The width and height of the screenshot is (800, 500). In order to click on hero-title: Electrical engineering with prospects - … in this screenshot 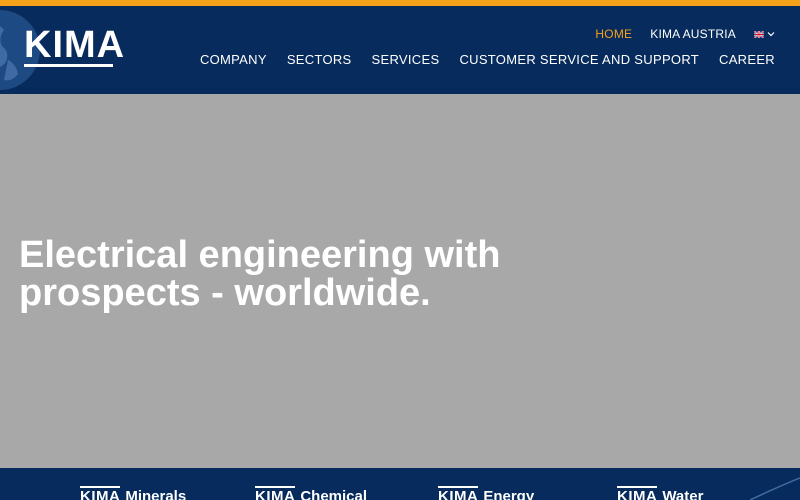, I will do `click(260, 274)`.